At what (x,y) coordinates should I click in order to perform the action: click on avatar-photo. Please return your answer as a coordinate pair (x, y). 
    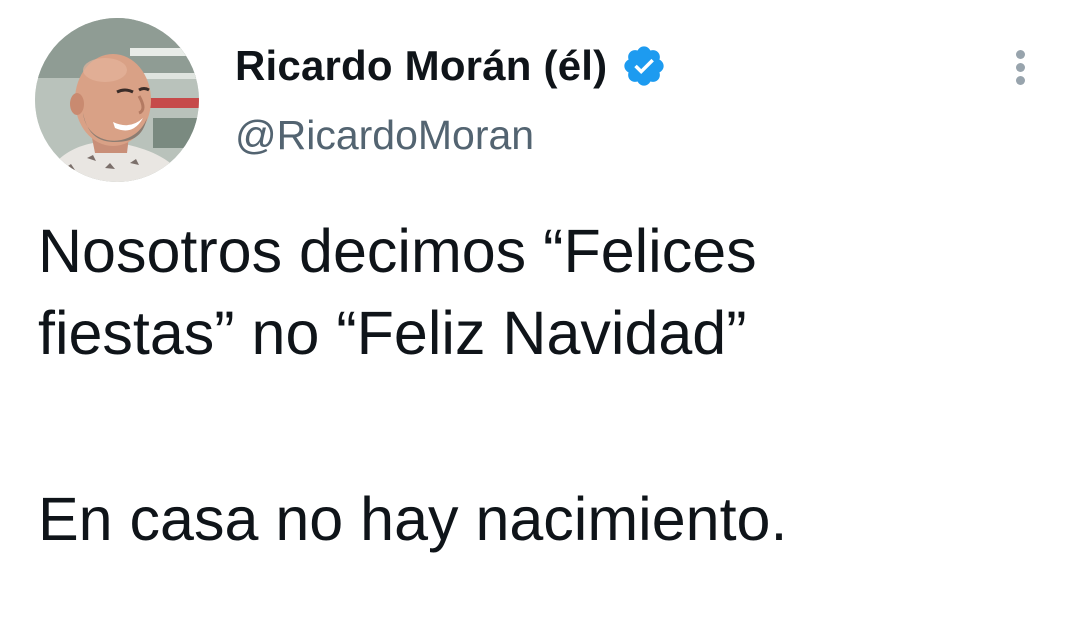
    Looking at the image, I should click on (117, 100).